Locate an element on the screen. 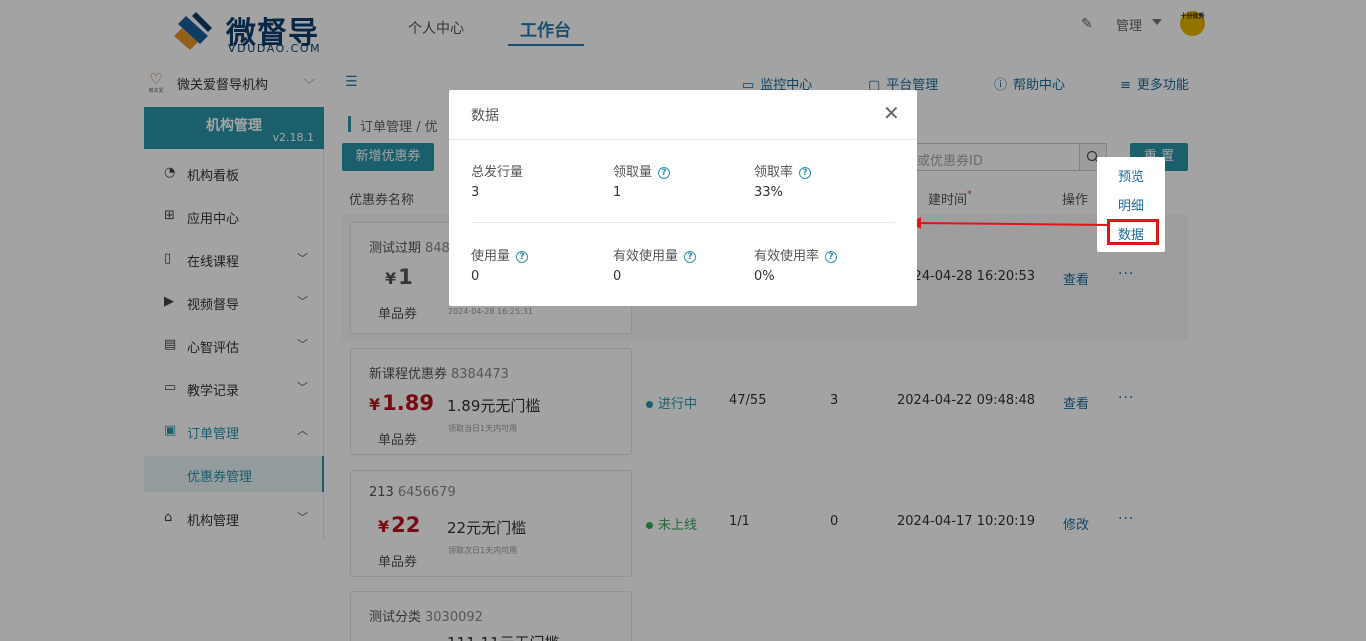 The width and height of the screenshot is (1366, 641). stat-used: 使用量? 0 is located at coordinates (541, 264).